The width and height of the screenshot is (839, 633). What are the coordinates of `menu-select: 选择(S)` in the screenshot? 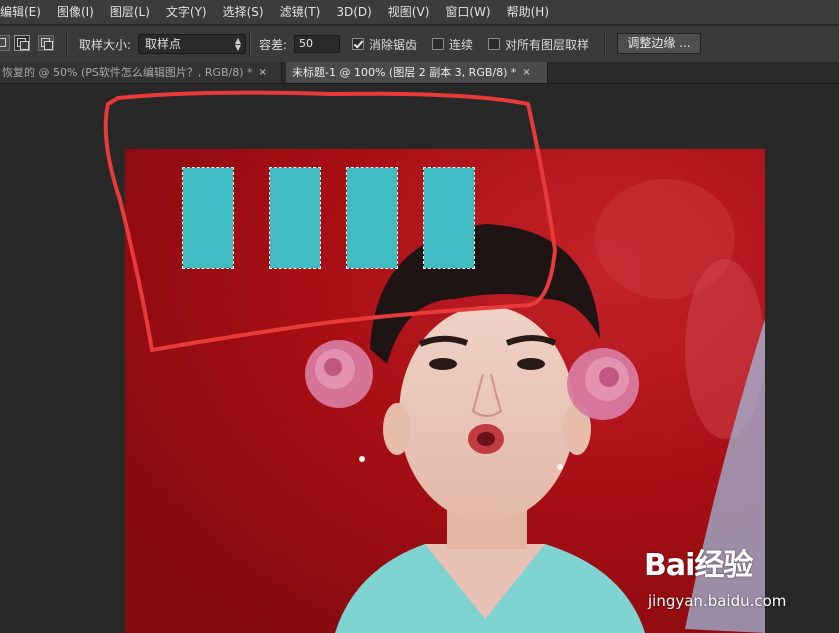 It's located at (243, 12).